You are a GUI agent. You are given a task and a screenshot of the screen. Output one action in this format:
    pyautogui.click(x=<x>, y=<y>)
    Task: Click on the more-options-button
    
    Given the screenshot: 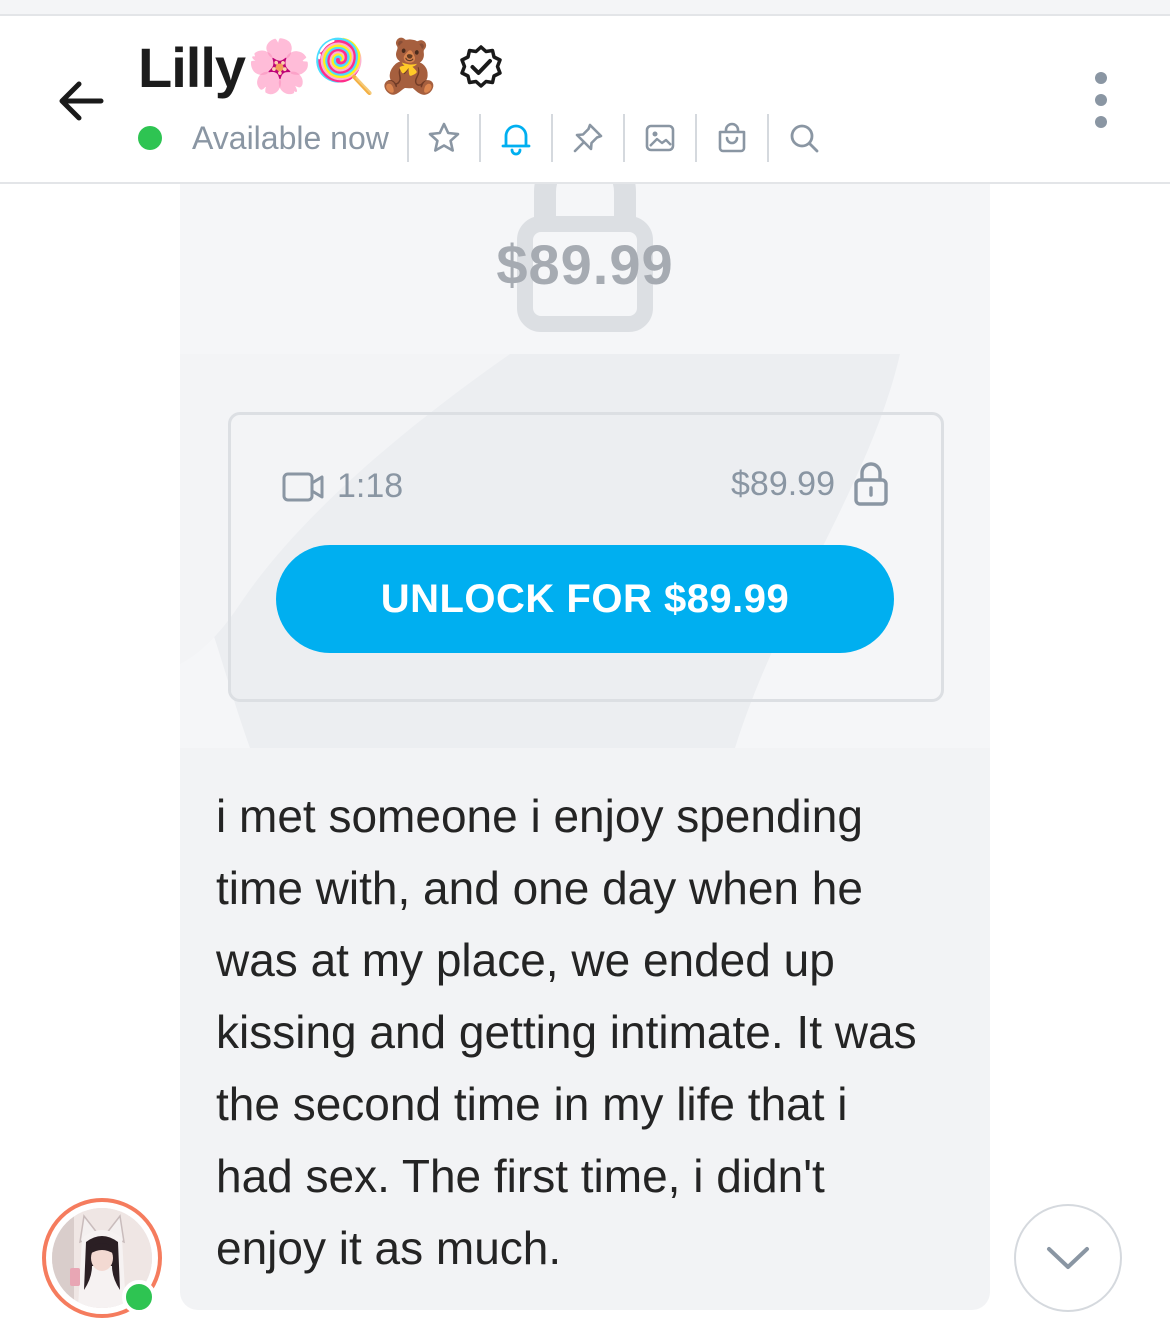 What is the action you would take?
    pyautogui.click(x=1101, y=100)
    